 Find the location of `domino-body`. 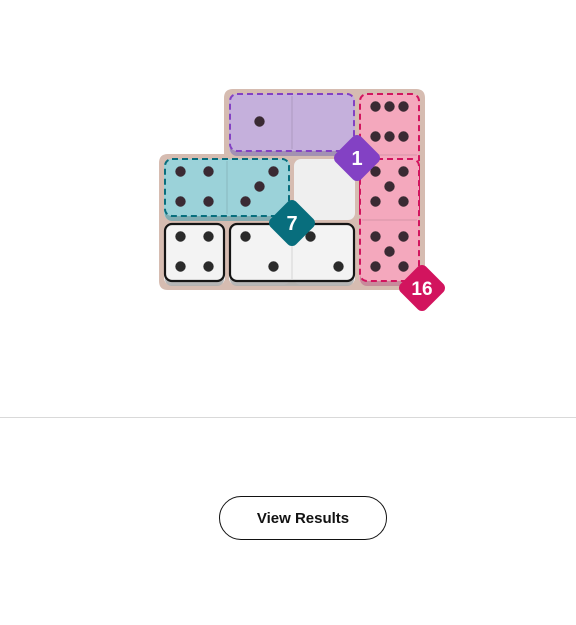

domino-body is located at coordinates (194, 252).